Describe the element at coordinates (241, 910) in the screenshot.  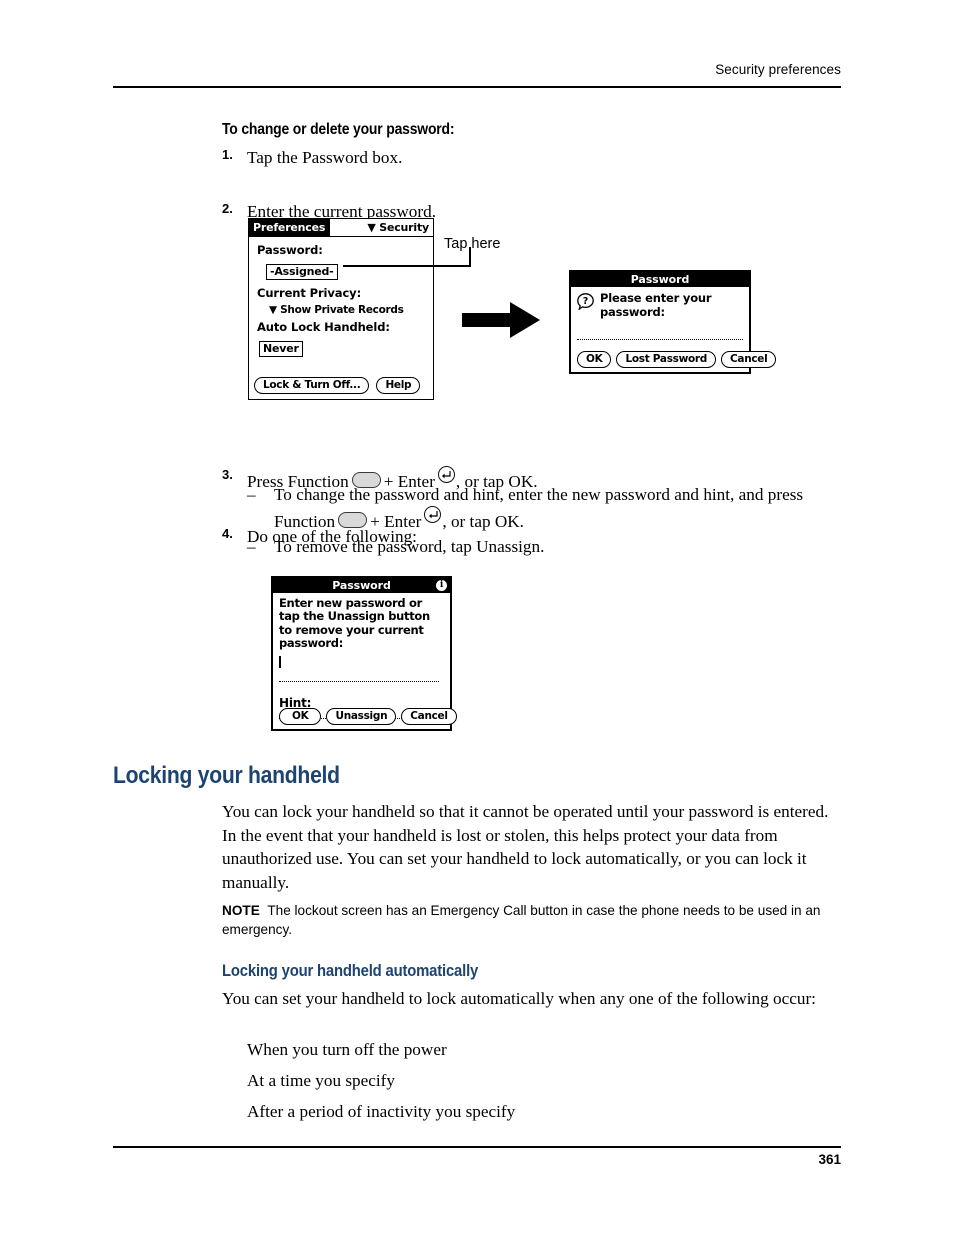
I see `note-label: NOTE` at that location.